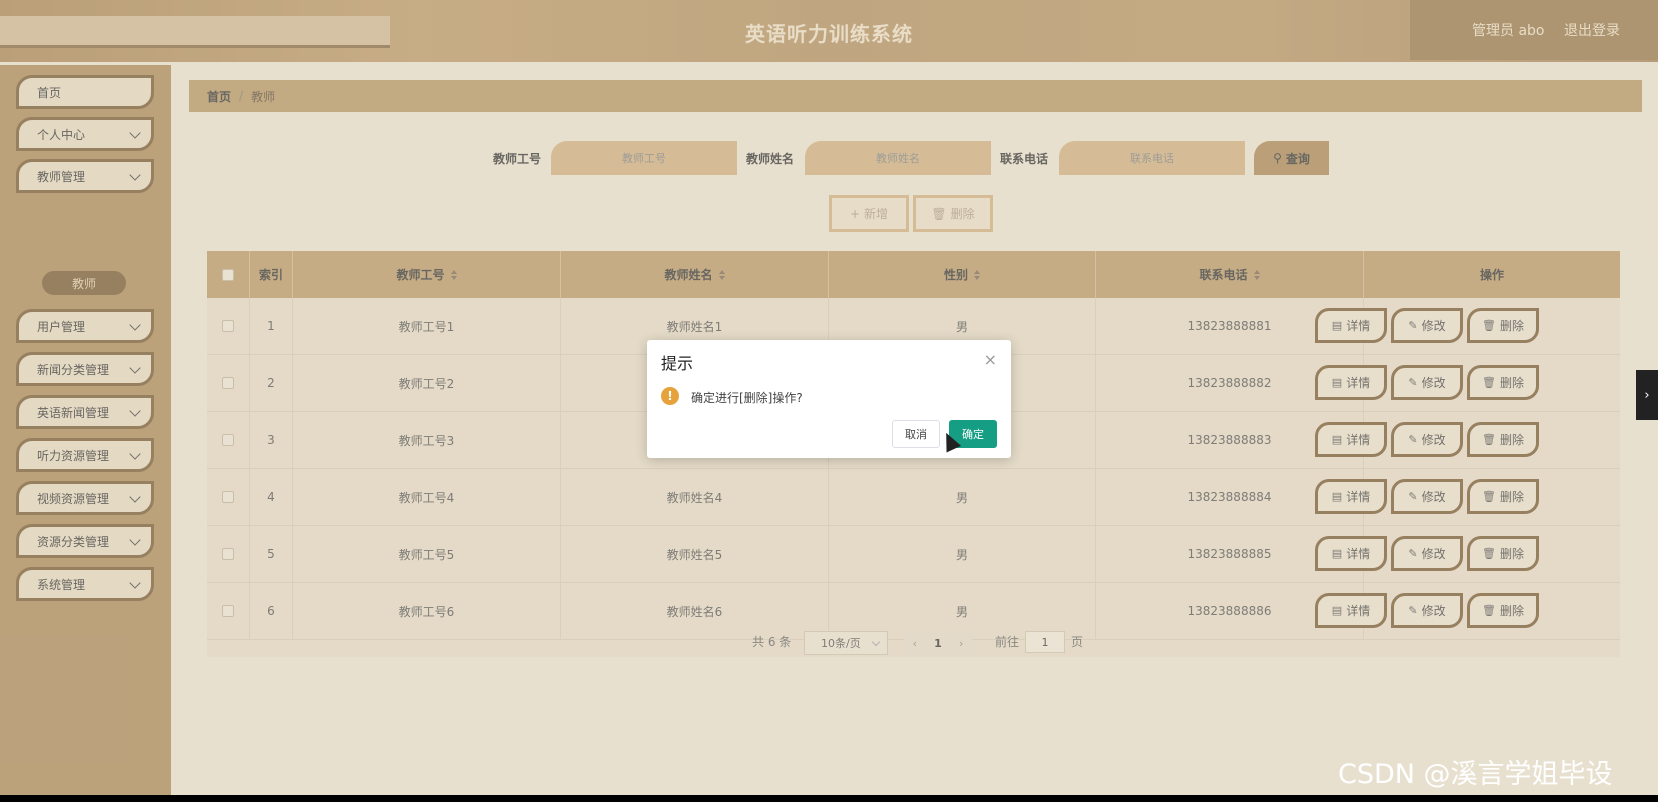  Describe the element at coordinates (1475, 774) in the screenshot. I see `watermark: CSDN @溪言学姐毕设` at that location.